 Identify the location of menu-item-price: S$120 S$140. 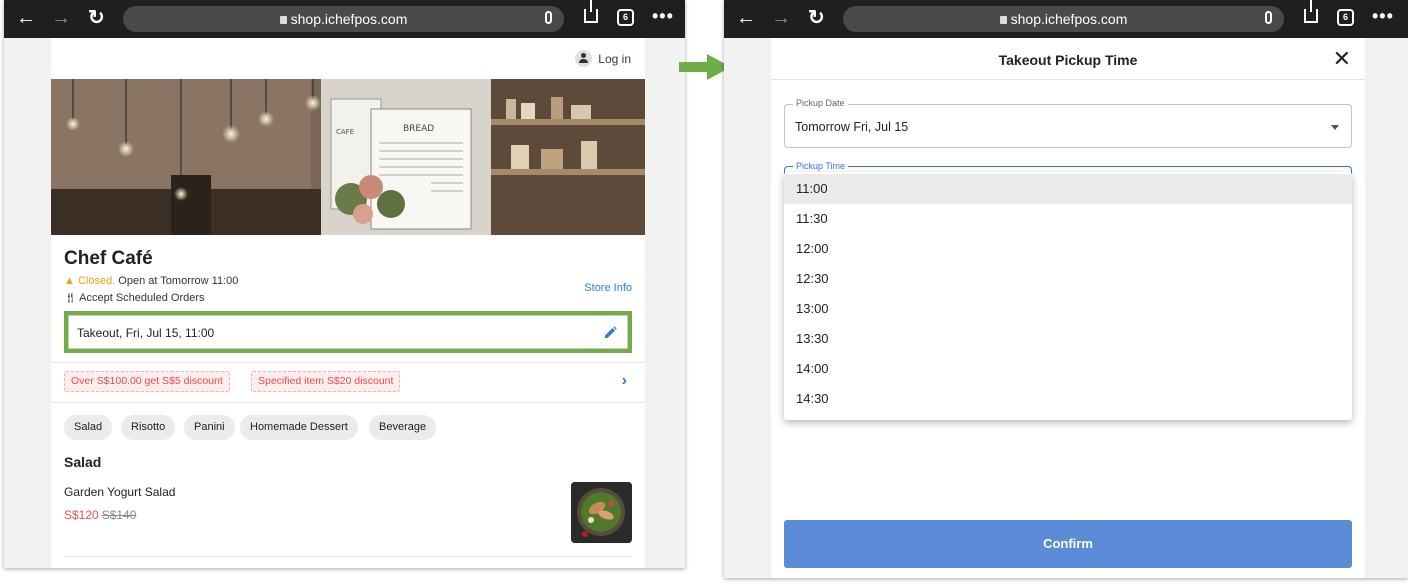
(100, 515).